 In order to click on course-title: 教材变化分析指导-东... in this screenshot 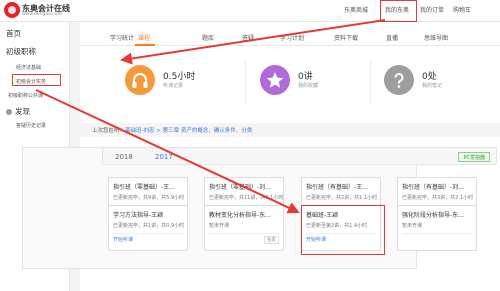, I will do `click(240, 214)`.